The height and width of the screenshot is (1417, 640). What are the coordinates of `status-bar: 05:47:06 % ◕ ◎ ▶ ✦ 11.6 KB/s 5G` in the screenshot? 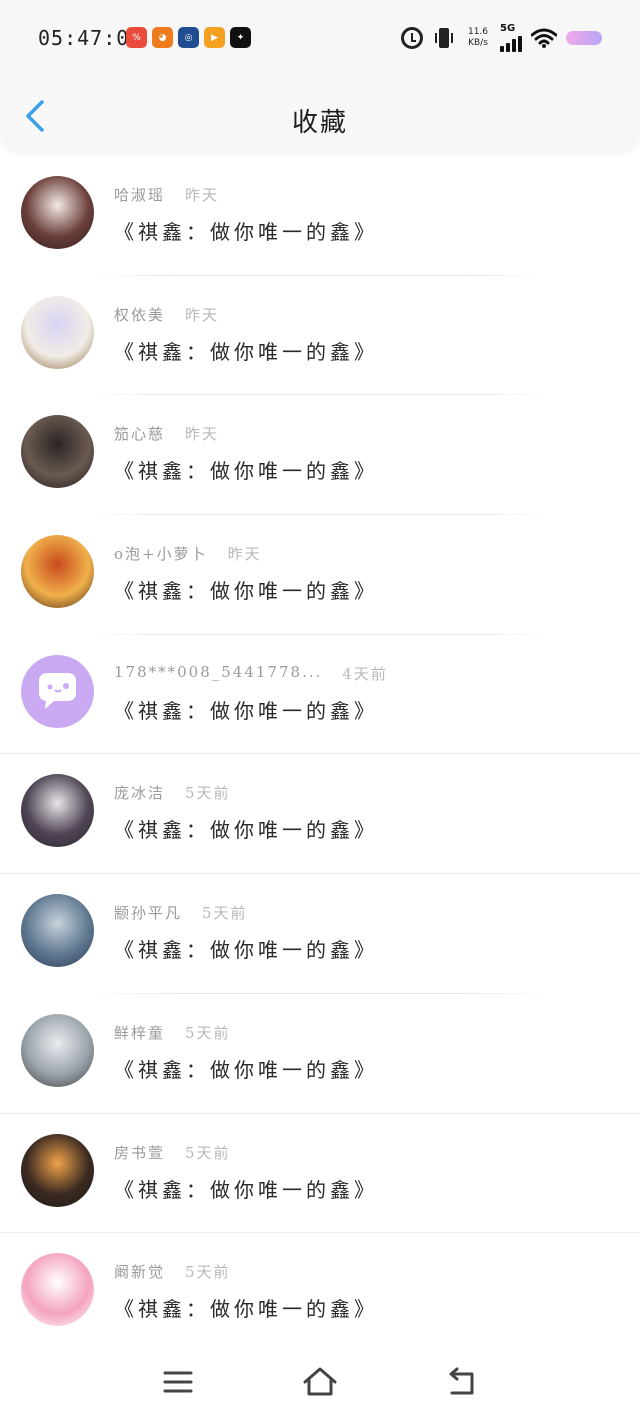 It's located at (320, 39).